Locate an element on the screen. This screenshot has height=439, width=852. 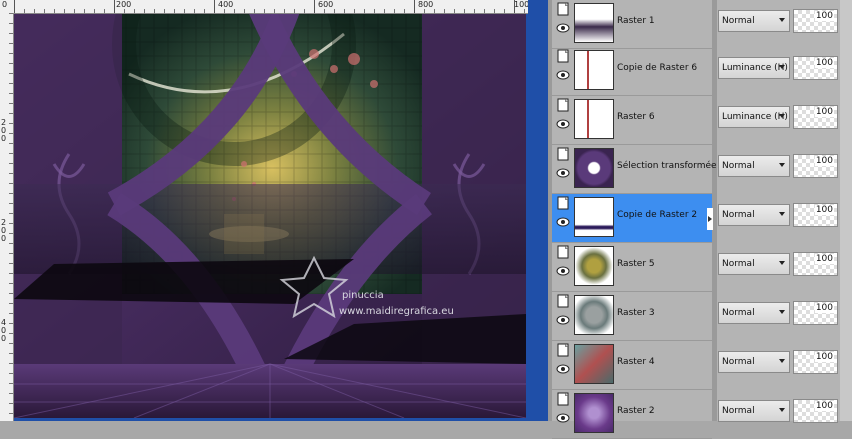
layer-row: Raster 3 is located at coordinates (632, 316).